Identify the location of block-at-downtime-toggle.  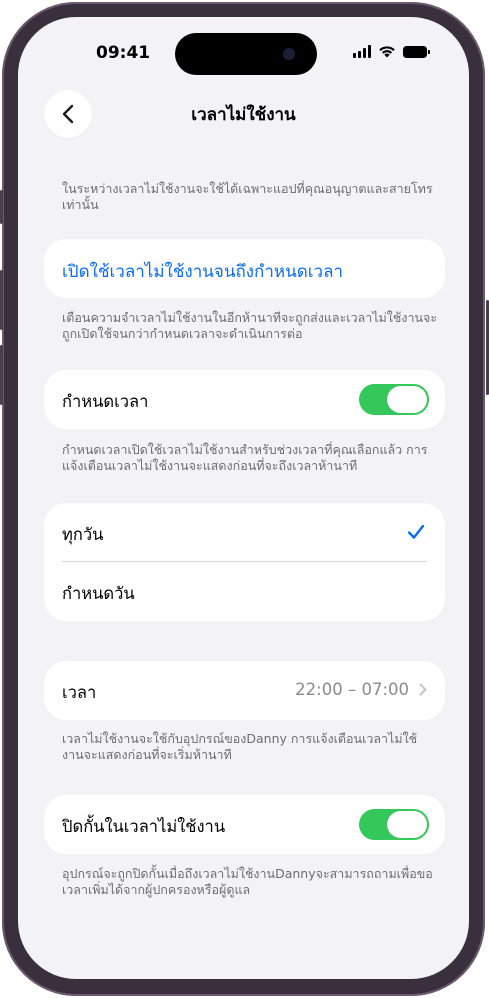
(394, 824).